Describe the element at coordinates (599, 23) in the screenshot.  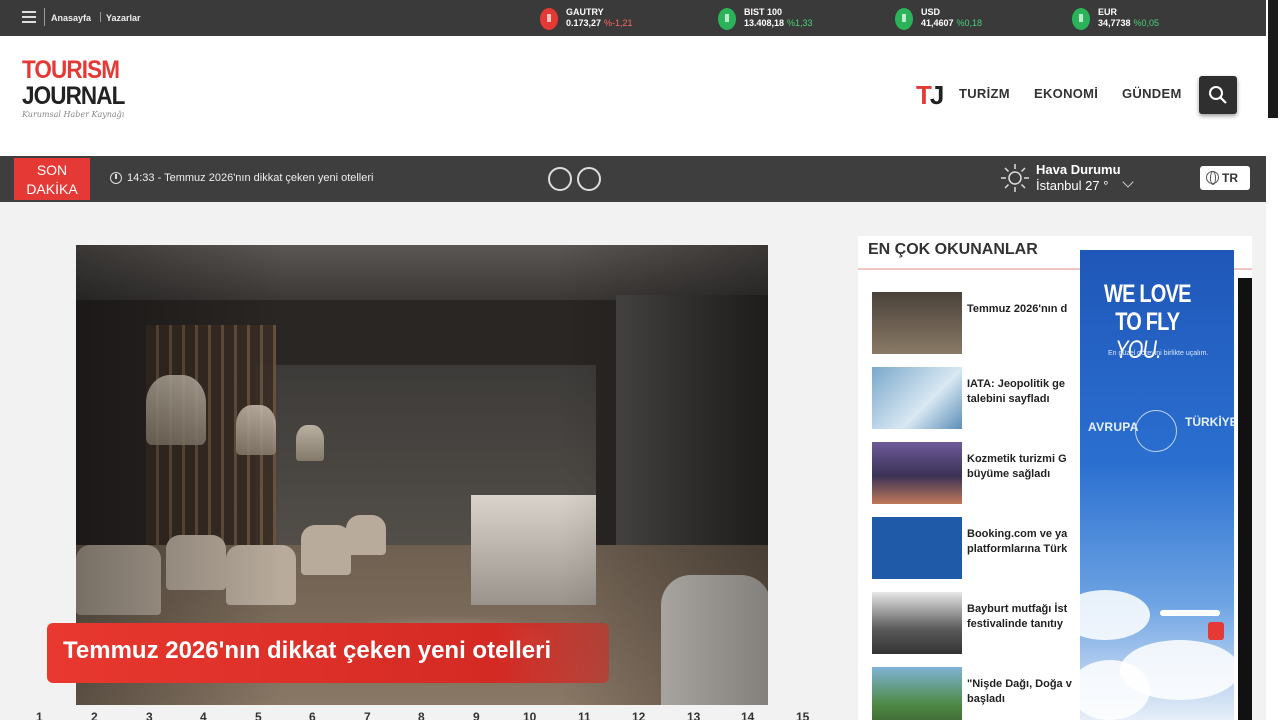
I see `ticker-value: 0.173,27 %-1,21` at that location.